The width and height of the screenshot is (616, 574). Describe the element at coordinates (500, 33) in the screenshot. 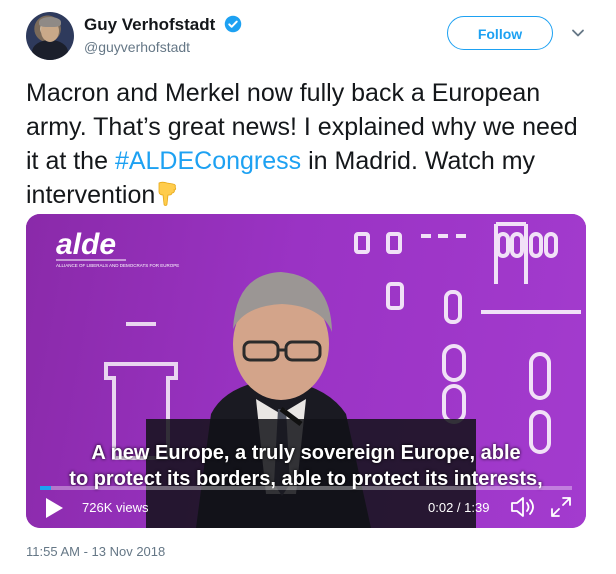

I see `follow-button: Follow` at that location.